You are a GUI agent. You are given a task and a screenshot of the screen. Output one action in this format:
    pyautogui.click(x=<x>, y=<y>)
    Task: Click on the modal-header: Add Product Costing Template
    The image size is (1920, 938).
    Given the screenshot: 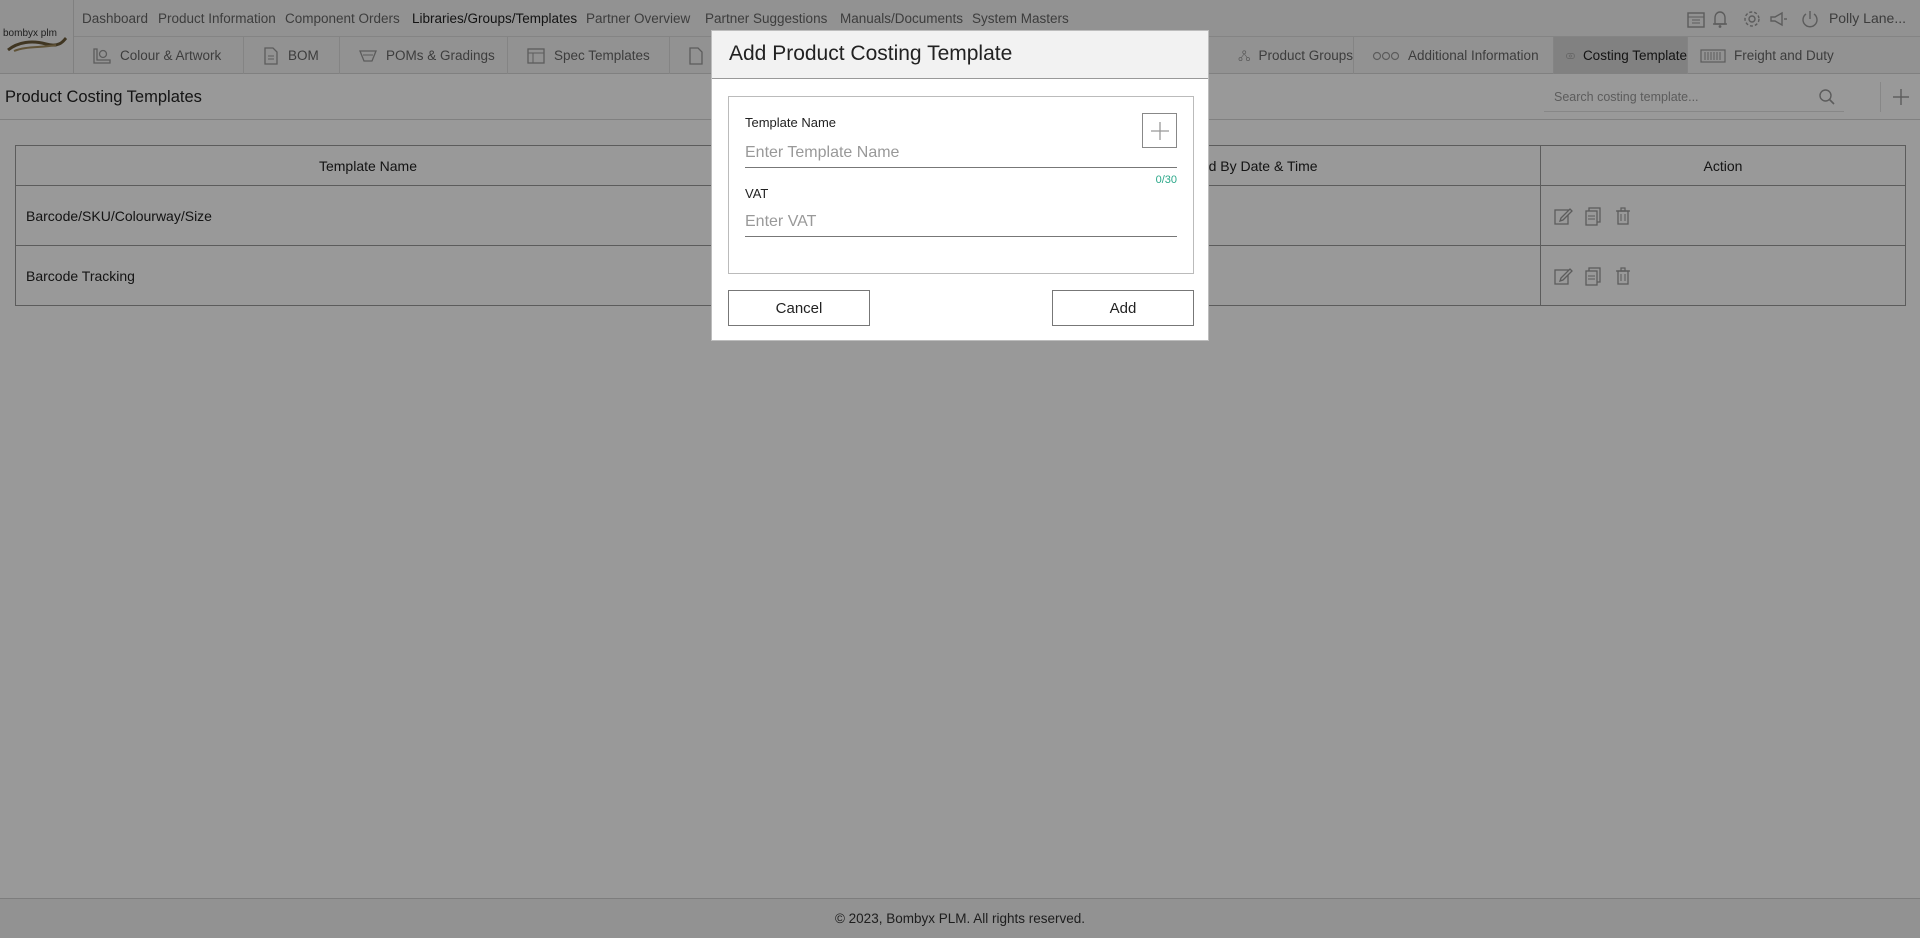 What is the action you would take?
    pyautogui.click(x=960, y=55)
    